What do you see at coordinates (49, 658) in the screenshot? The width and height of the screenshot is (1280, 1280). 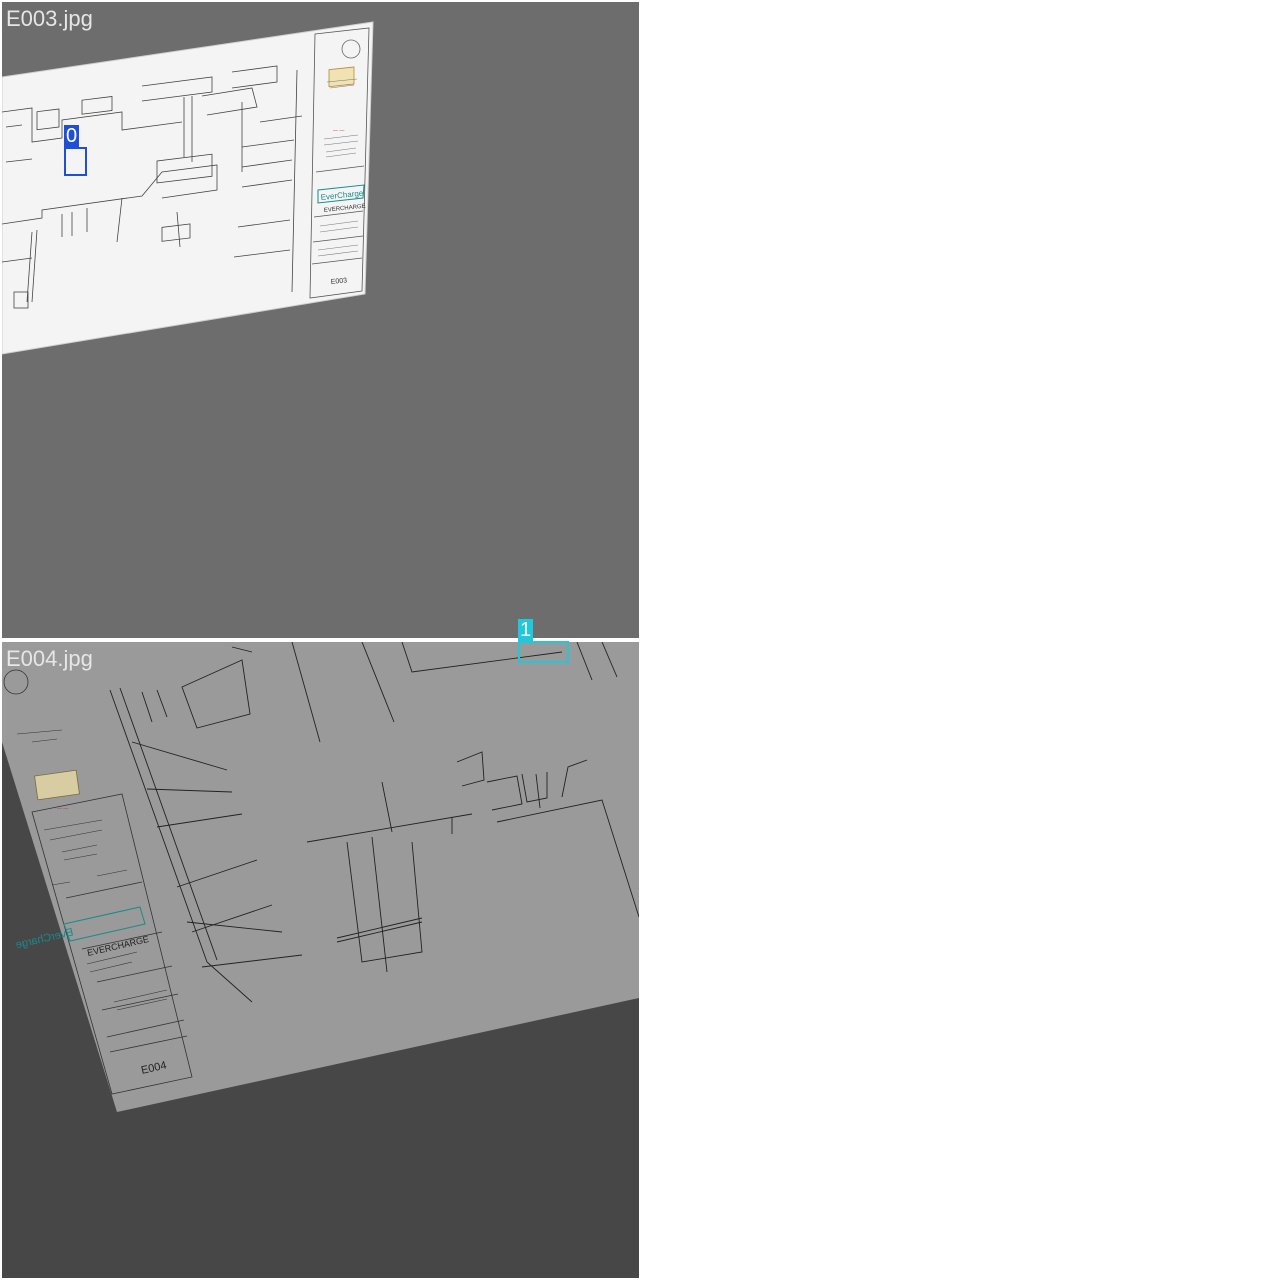 I see `filename-label: E004.jpg` at bounding box center [49, 658].